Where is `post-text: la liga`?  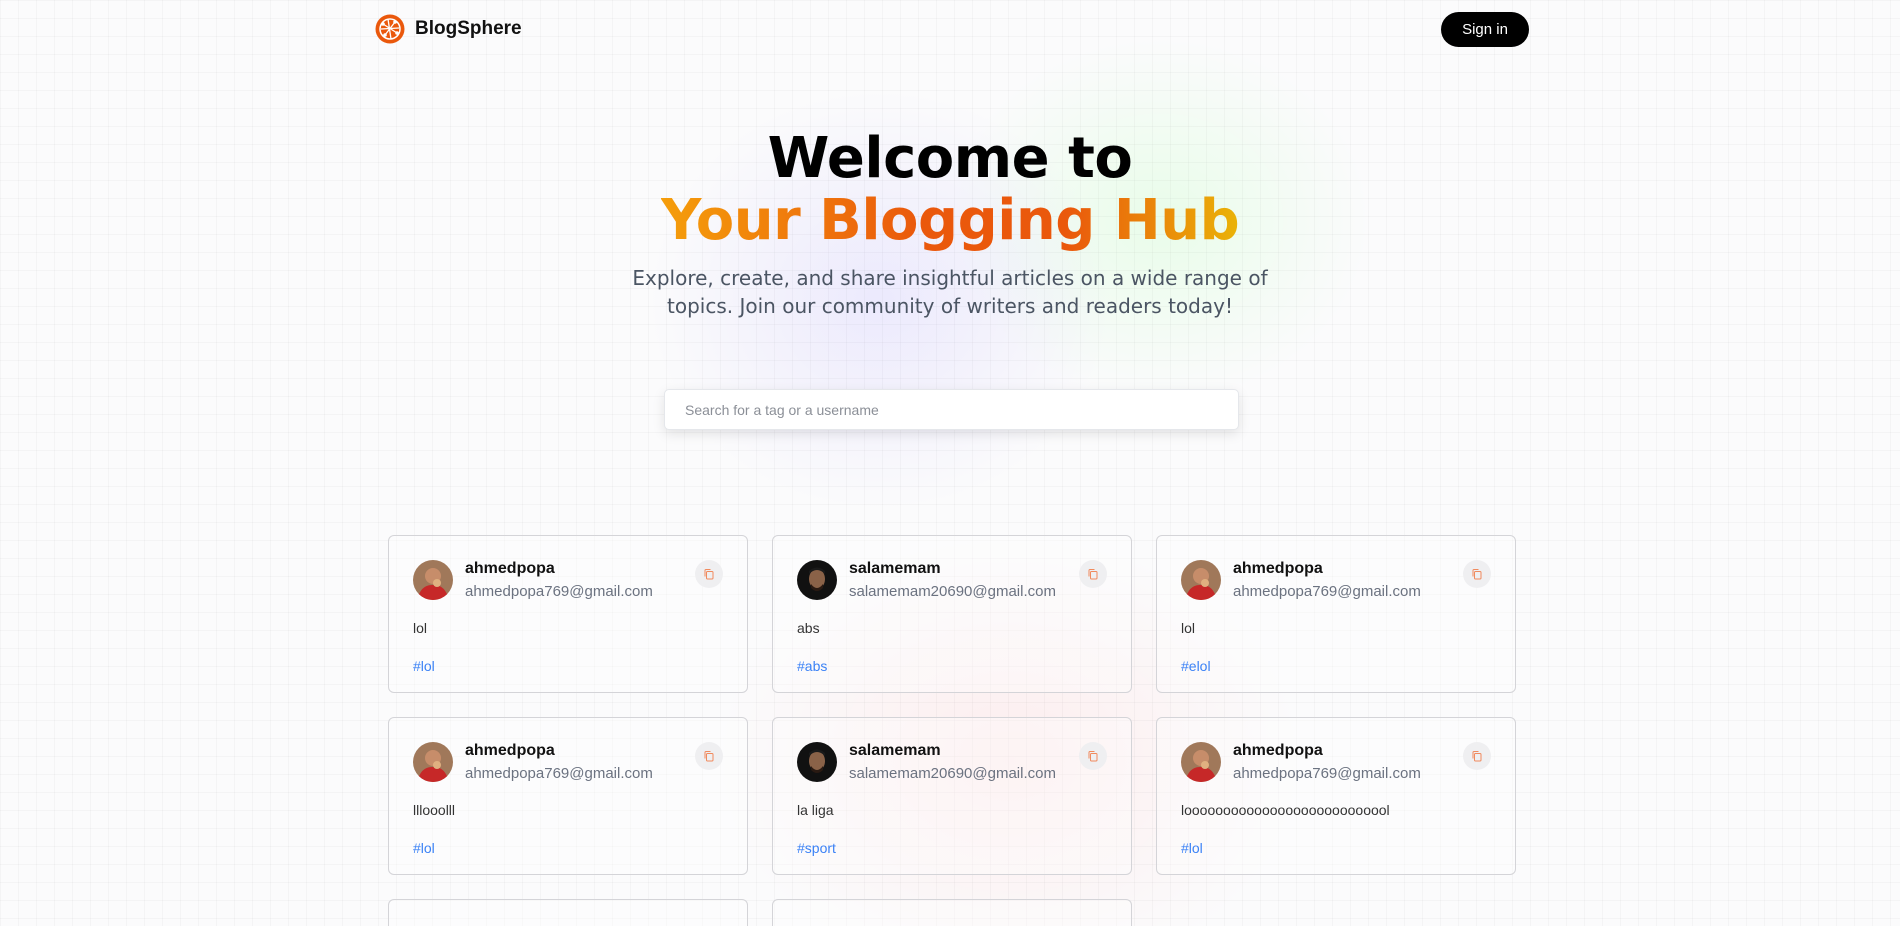 post-text: la liga is located at coordinates (815, 810).